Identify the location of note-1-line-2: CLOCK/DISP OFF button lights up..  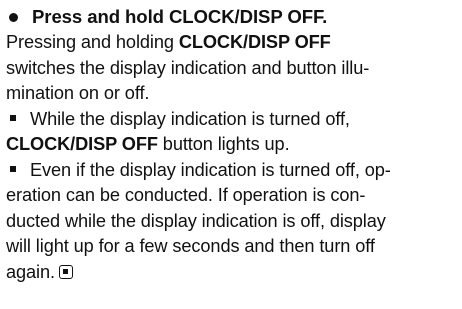
(232, 145).